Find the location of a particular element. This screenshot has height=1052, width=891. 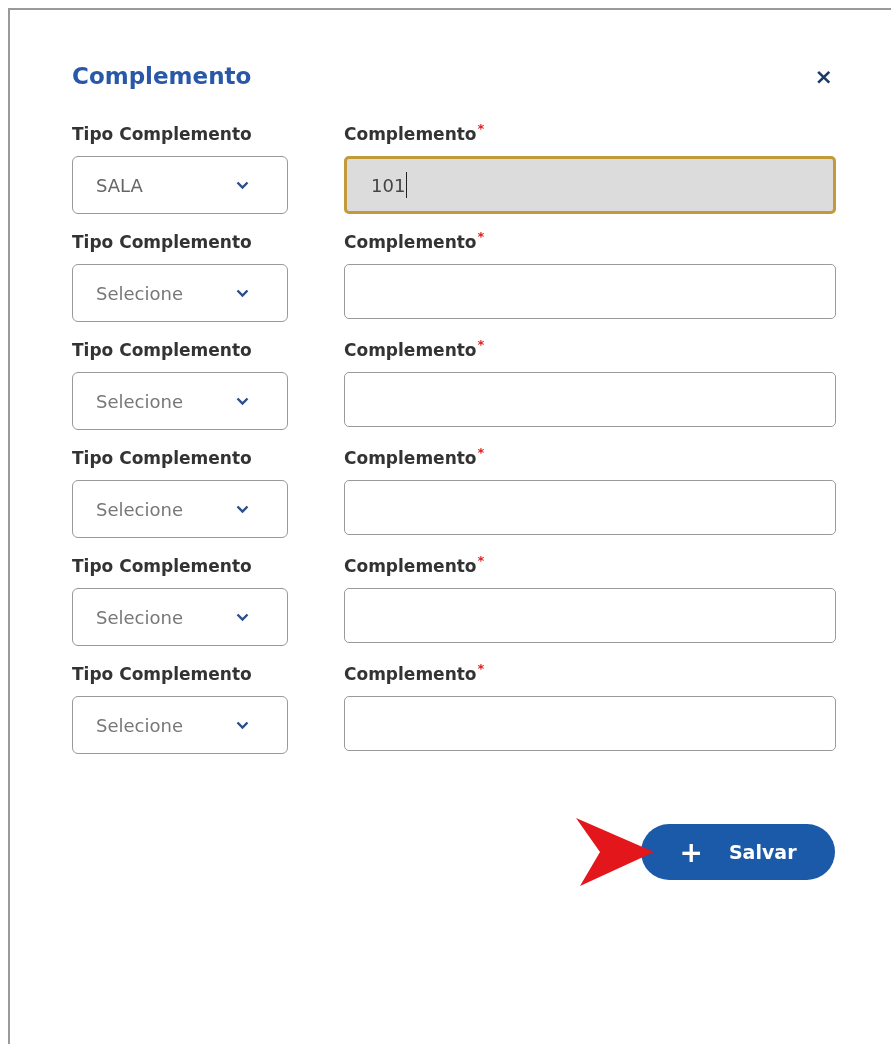

select-value: SALA is located at coordinates (119, 185).